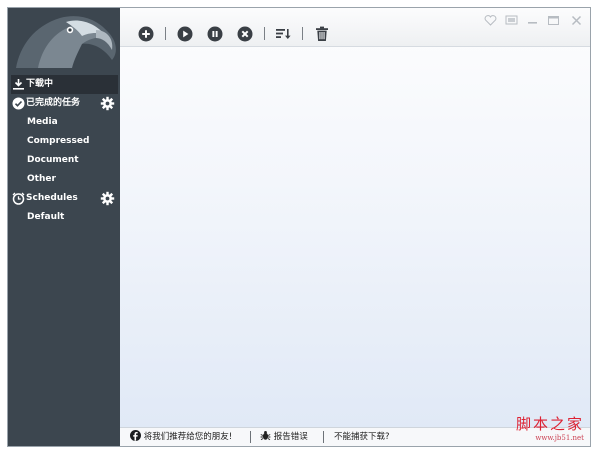  Describe the element at coordinates (322, 34) in the screenshot. I see `trash-icon` at that location.